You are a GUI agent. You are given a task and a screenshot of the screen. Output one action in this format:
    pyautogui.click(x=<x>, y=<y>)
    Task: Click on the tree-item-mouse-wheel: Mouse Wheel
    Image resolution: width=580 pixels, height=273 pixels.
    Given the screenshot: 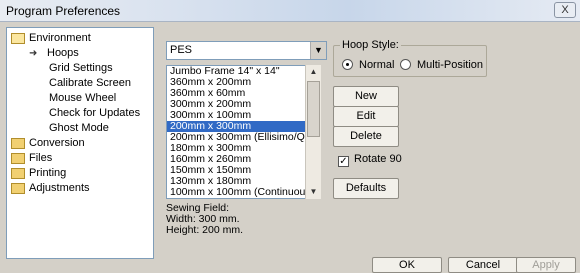 What is the action you would take?
    pyautogui.click(x=80, y=98)
    